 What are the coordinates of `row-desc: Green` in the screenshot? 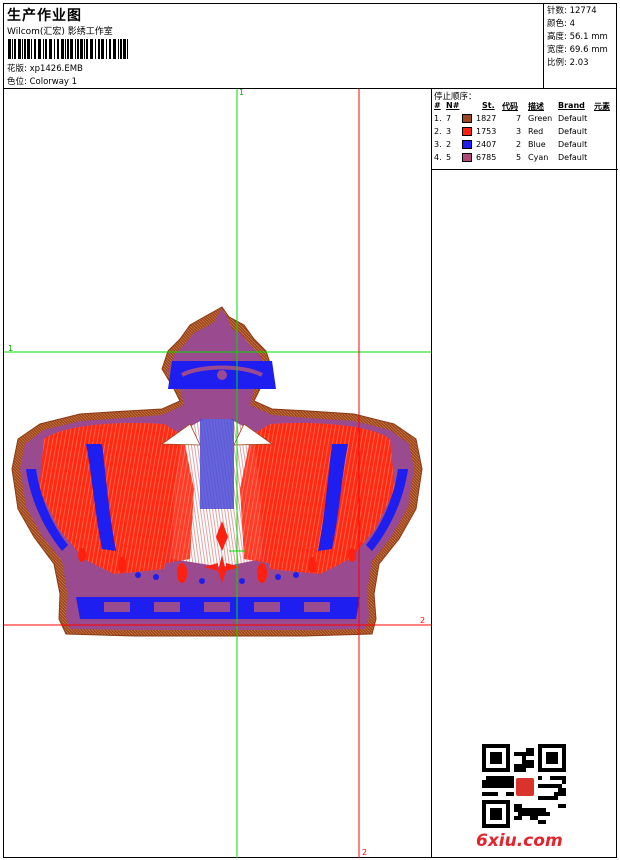 It's located at (540, 118).